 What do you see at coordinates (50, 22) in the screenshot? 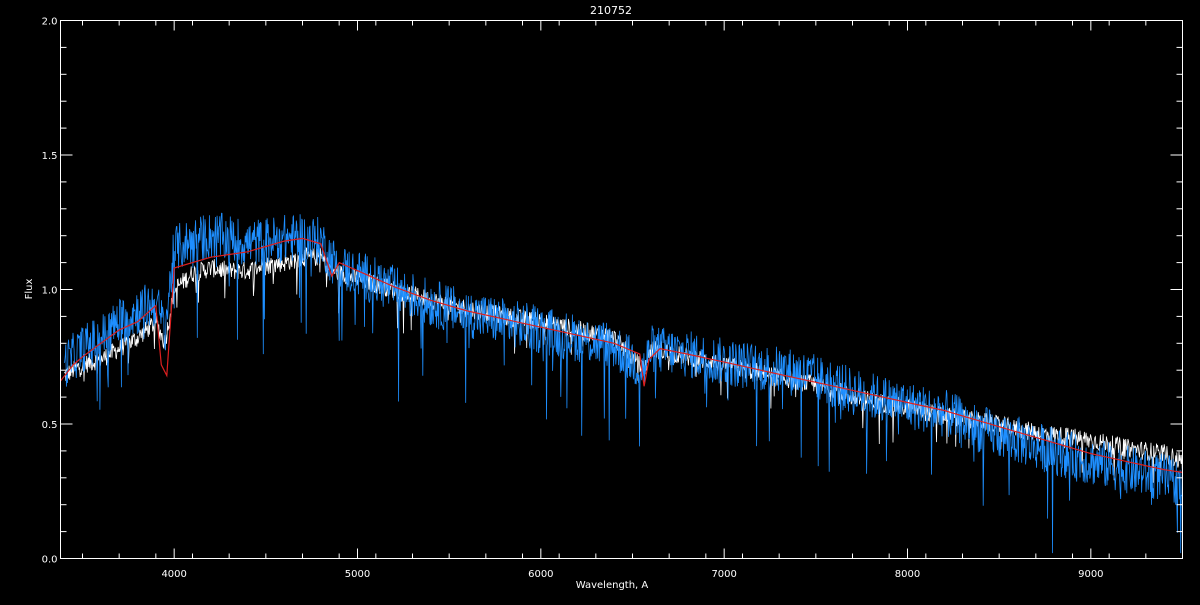
I see `y-tick-label: 2.0` at bounding box center [50, 22].